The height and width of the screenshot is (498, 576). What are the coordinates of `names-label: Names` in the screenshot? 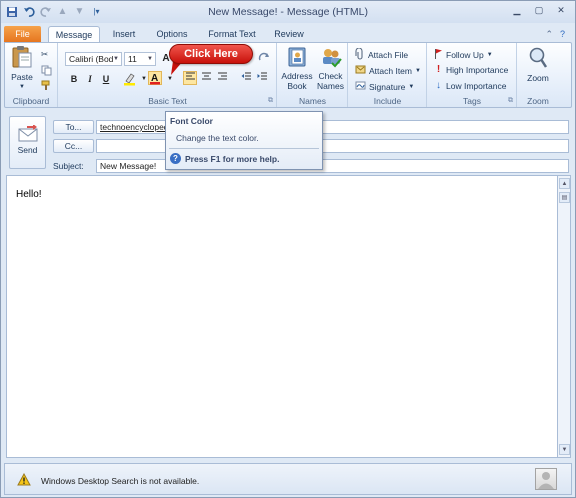 It's located at (312, 101).